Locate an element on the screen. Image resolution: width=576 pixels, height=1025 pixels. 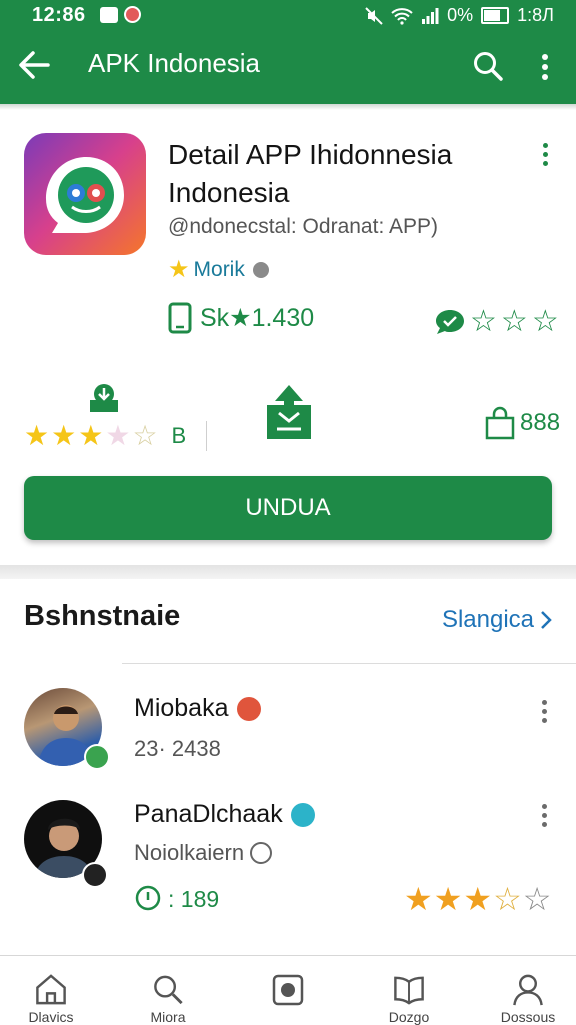
clock-right: 1:8Л is located at coordinates (535, 15).